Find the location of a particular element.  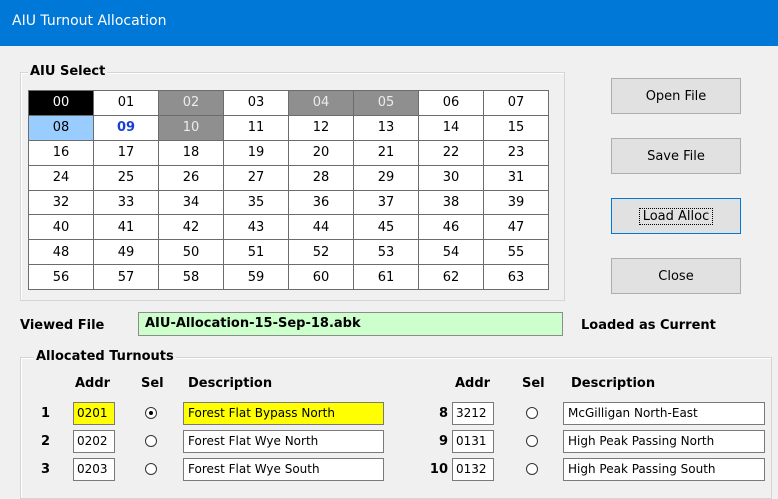

aiu-cell: 40 is located at coordinates (61, 227).